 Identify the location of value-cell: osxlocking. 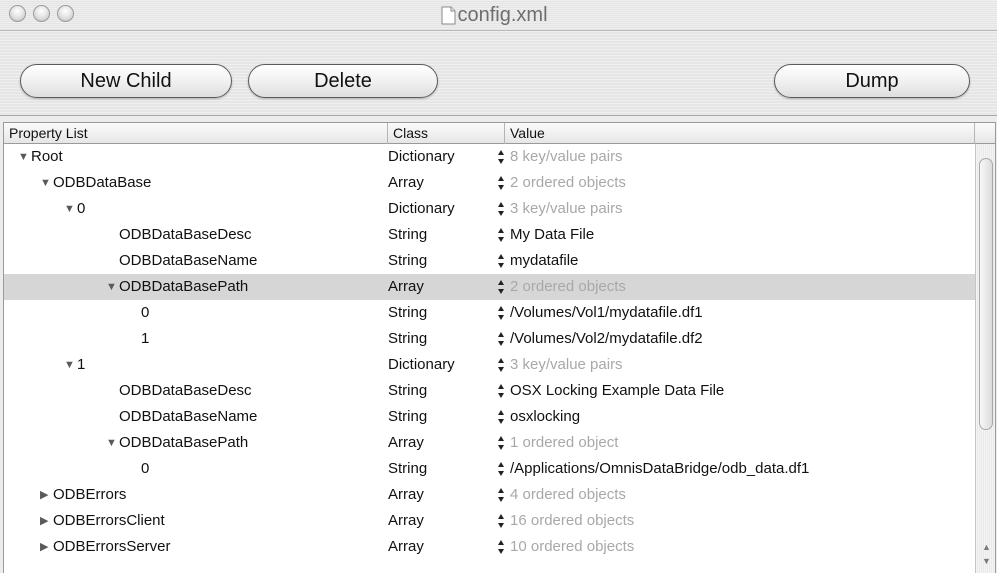
(545, 417).